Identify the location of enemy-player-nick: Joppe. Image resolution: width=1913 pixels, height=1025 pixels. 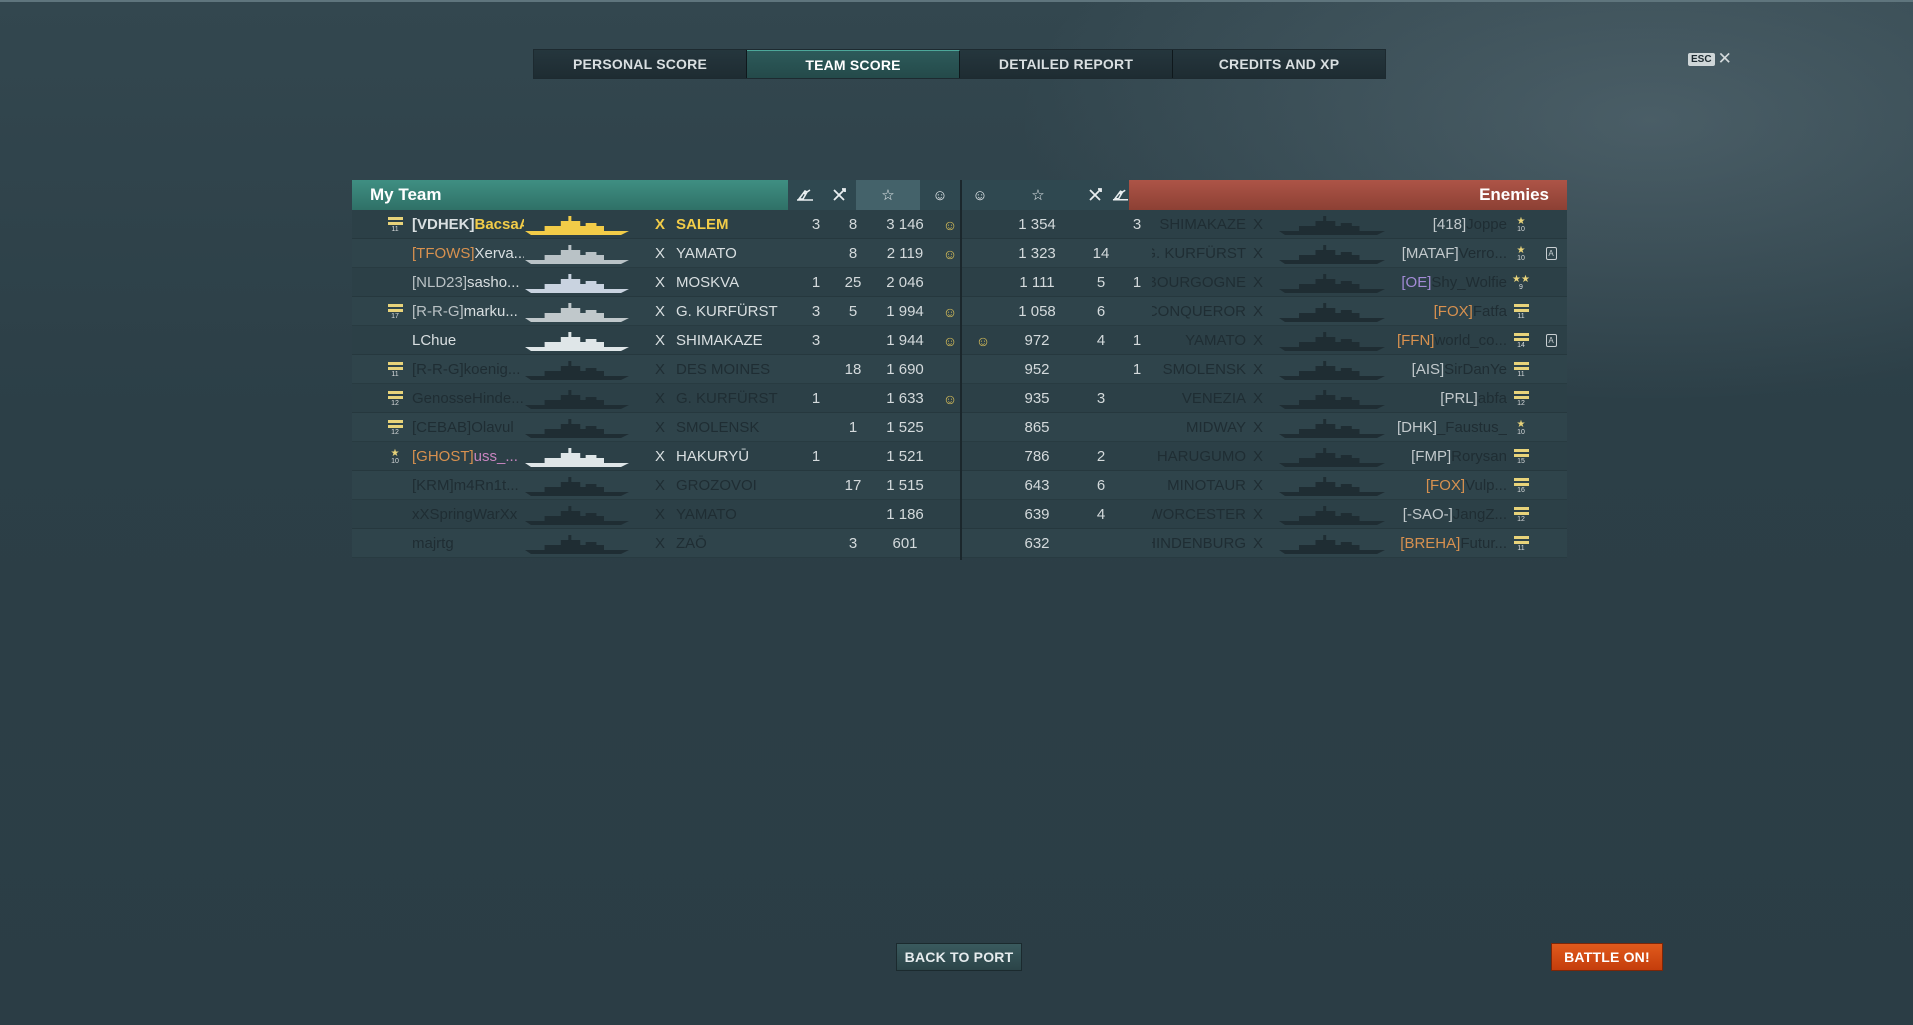
(1486, 224).